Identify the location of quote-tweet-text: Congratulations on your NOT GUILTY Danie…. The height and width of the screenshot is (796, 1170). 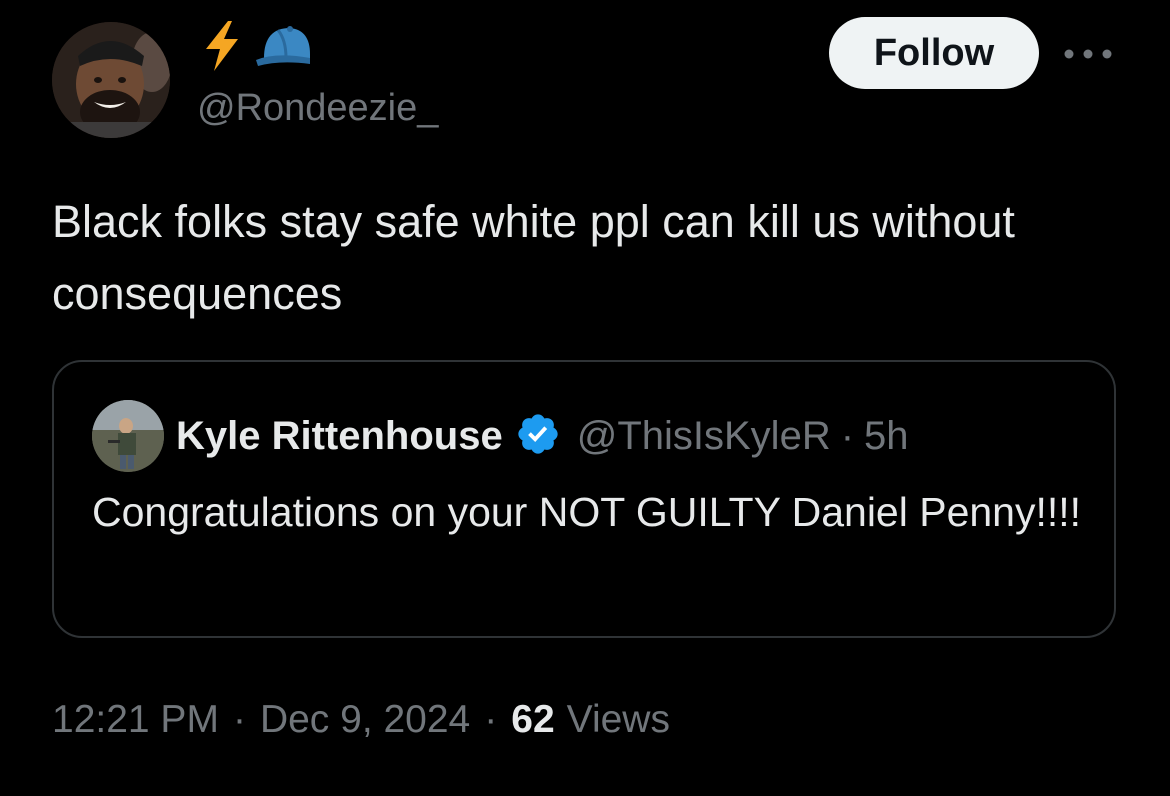
(587, 512).